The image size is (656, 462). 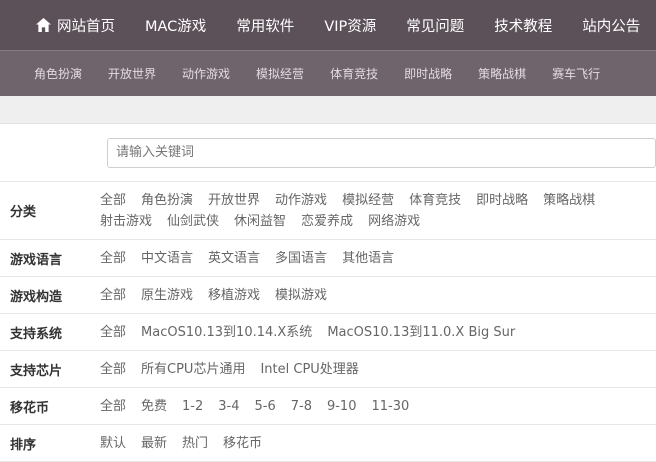 What do you see at coordinates (228, 406) in the screenshot?
I see `filter-option: 3-4` at bounding box center [228, 406].